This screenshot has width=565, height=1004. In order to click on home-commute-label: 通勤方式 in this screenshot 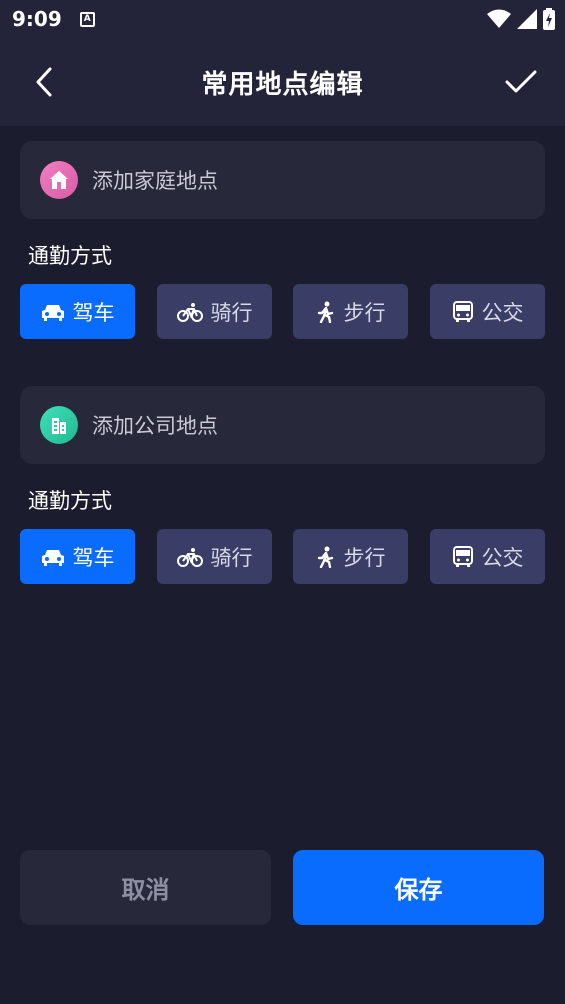, I will do `click(70, 256)`.